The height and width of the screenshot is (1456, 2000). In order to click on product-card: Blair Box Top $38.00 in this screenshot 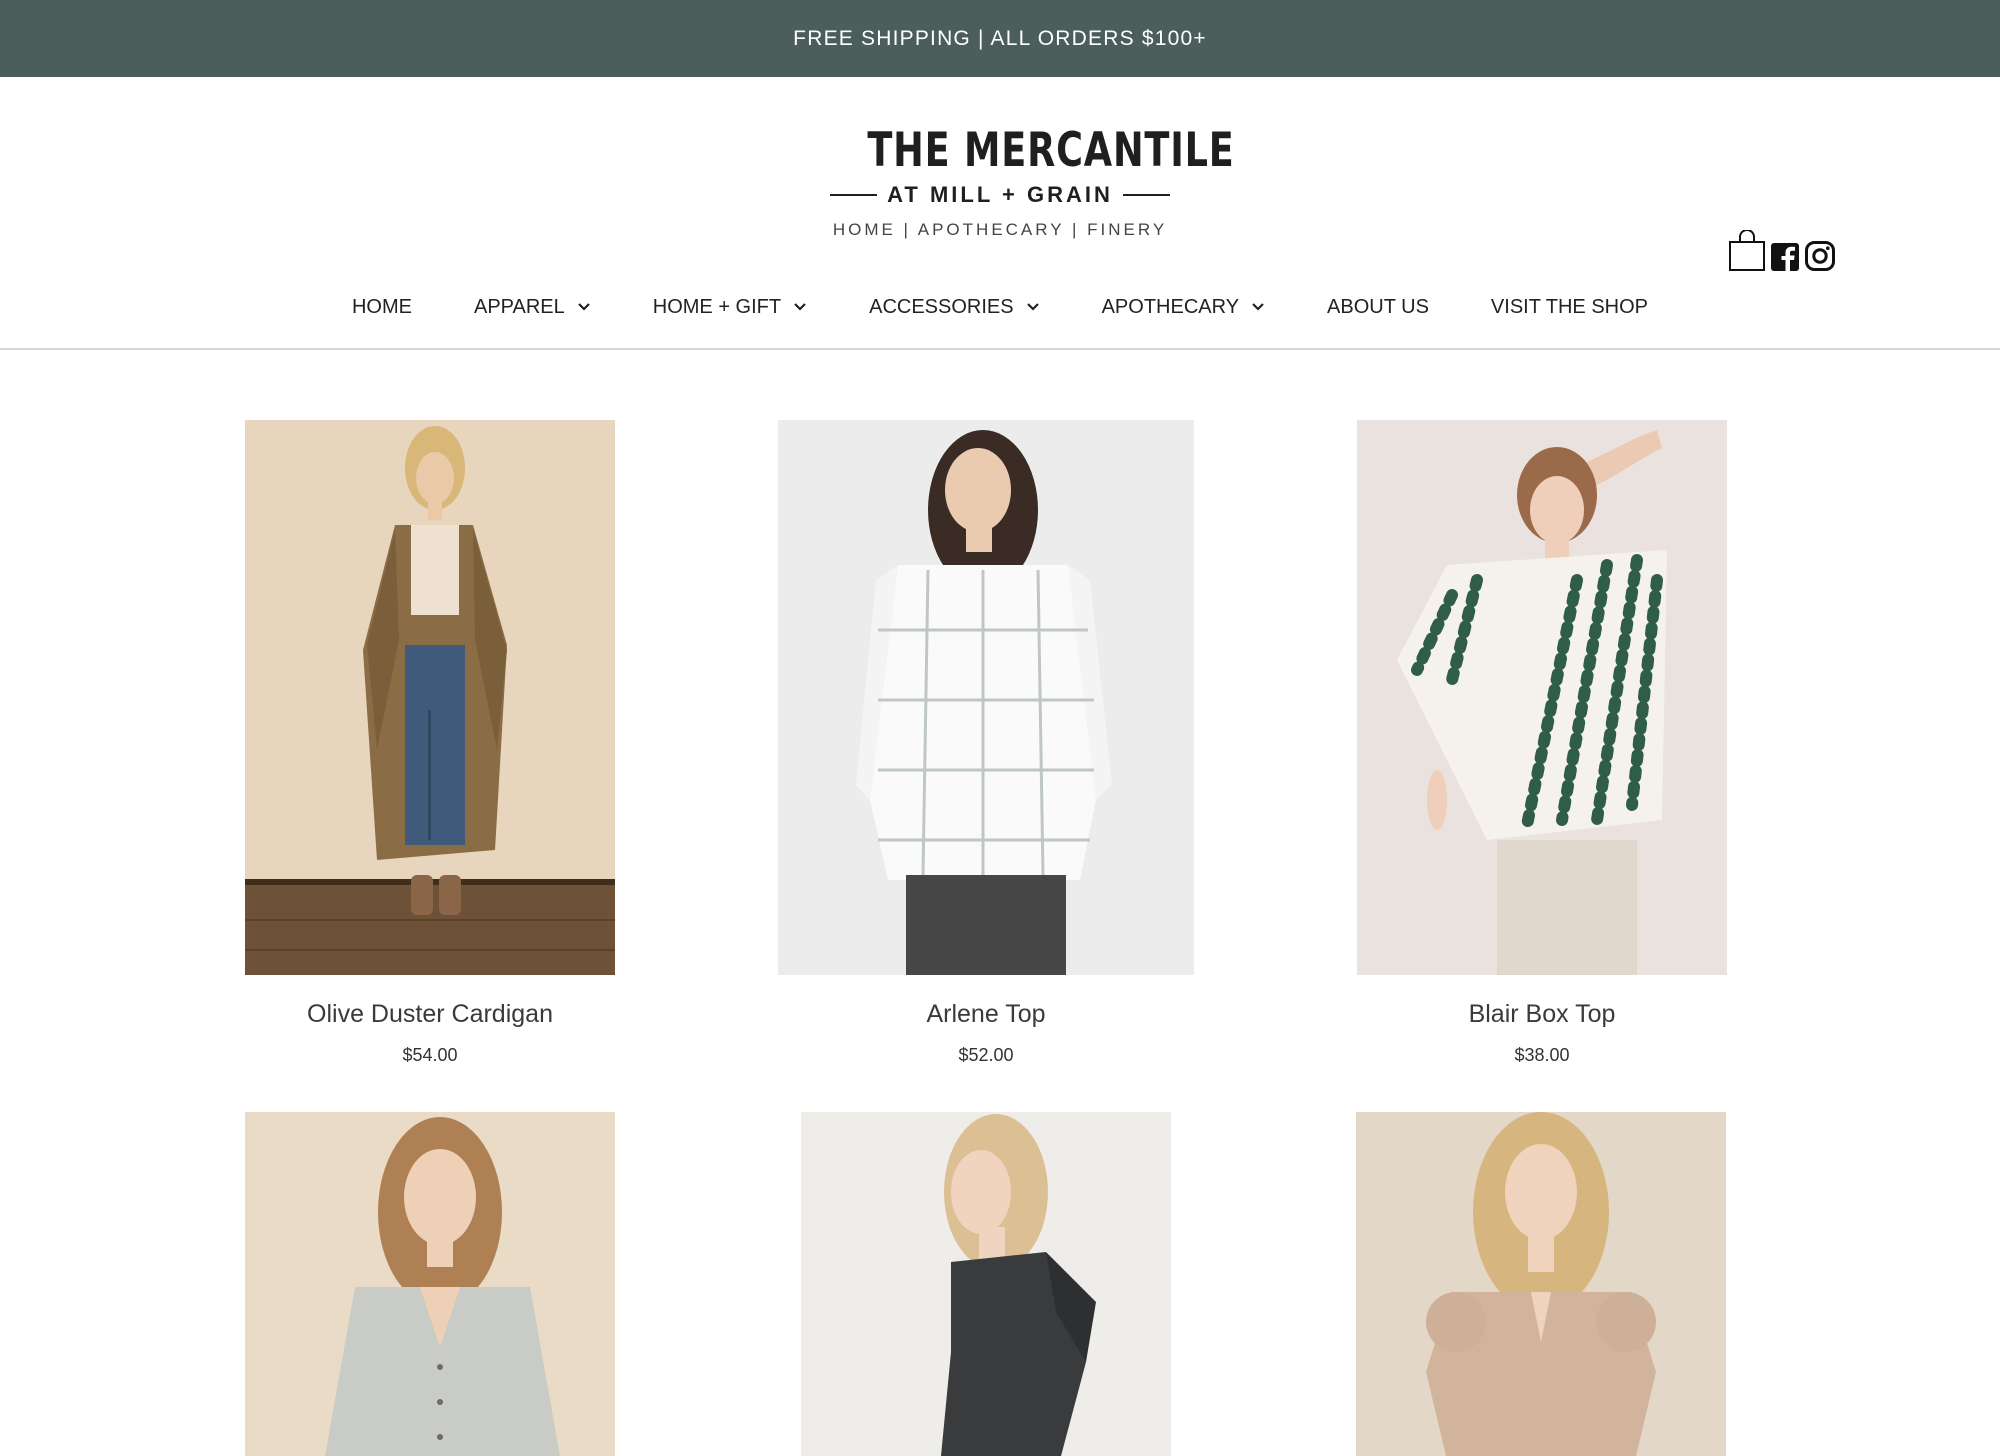, I will do `click(1542, 750)`.